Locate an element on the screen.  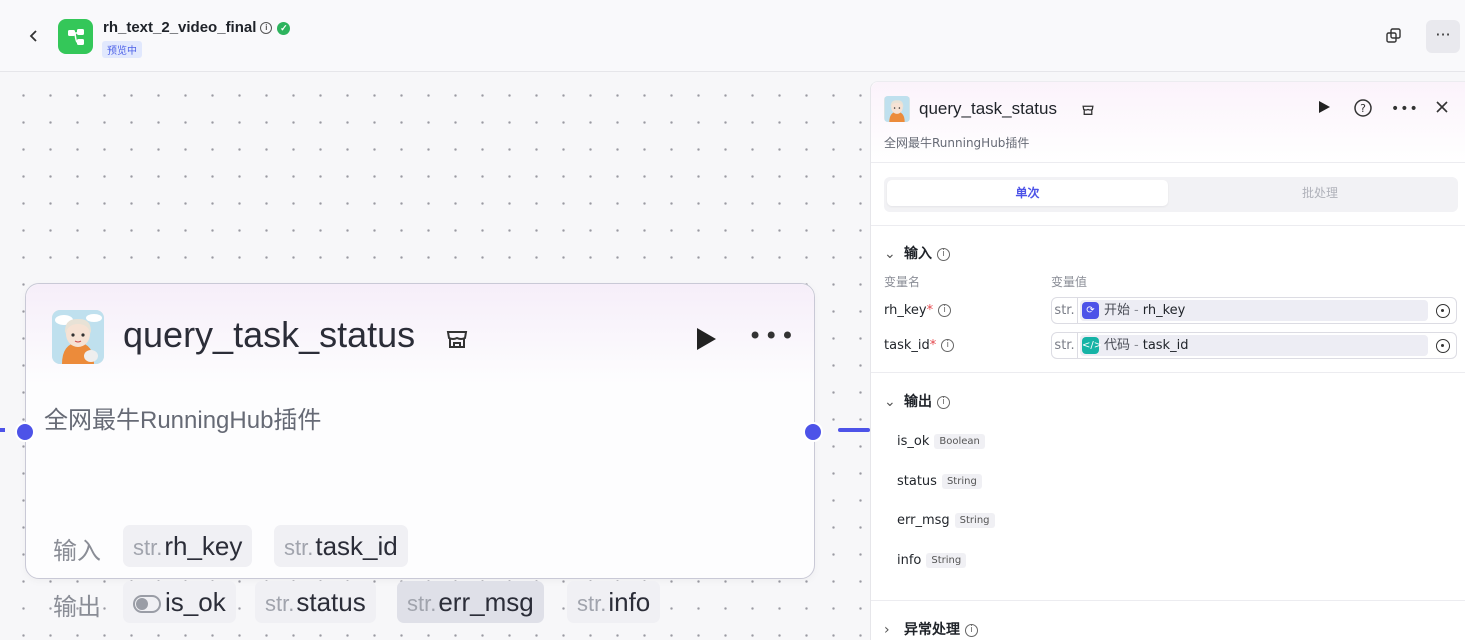
output-port is located at coordinates (813, 432).